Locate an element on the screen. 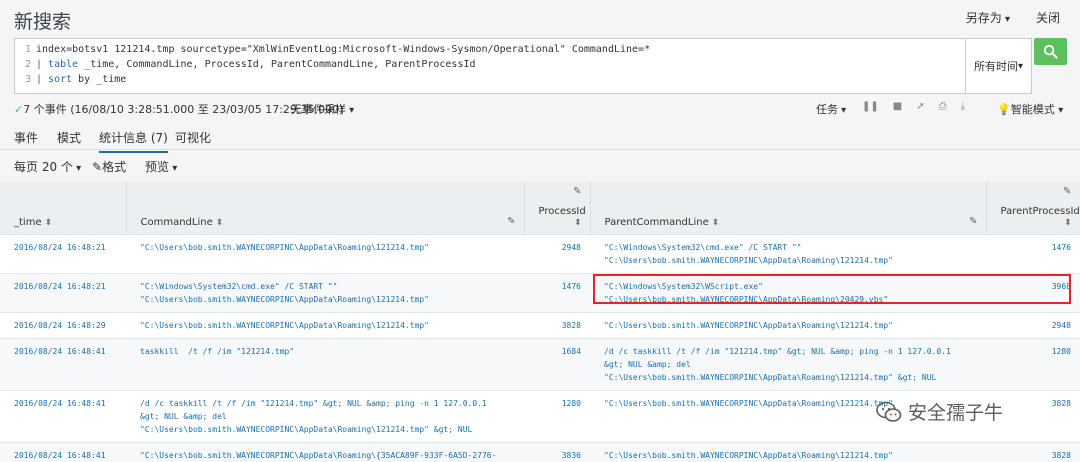  per-page-menu: 每页 20 个 is located at coordinates (47, 166).